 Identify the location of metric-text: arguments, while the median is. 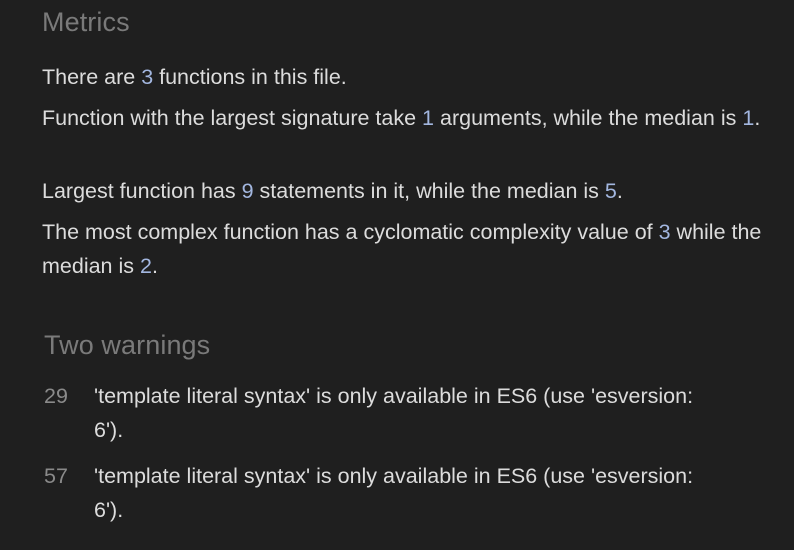
(588, 118).